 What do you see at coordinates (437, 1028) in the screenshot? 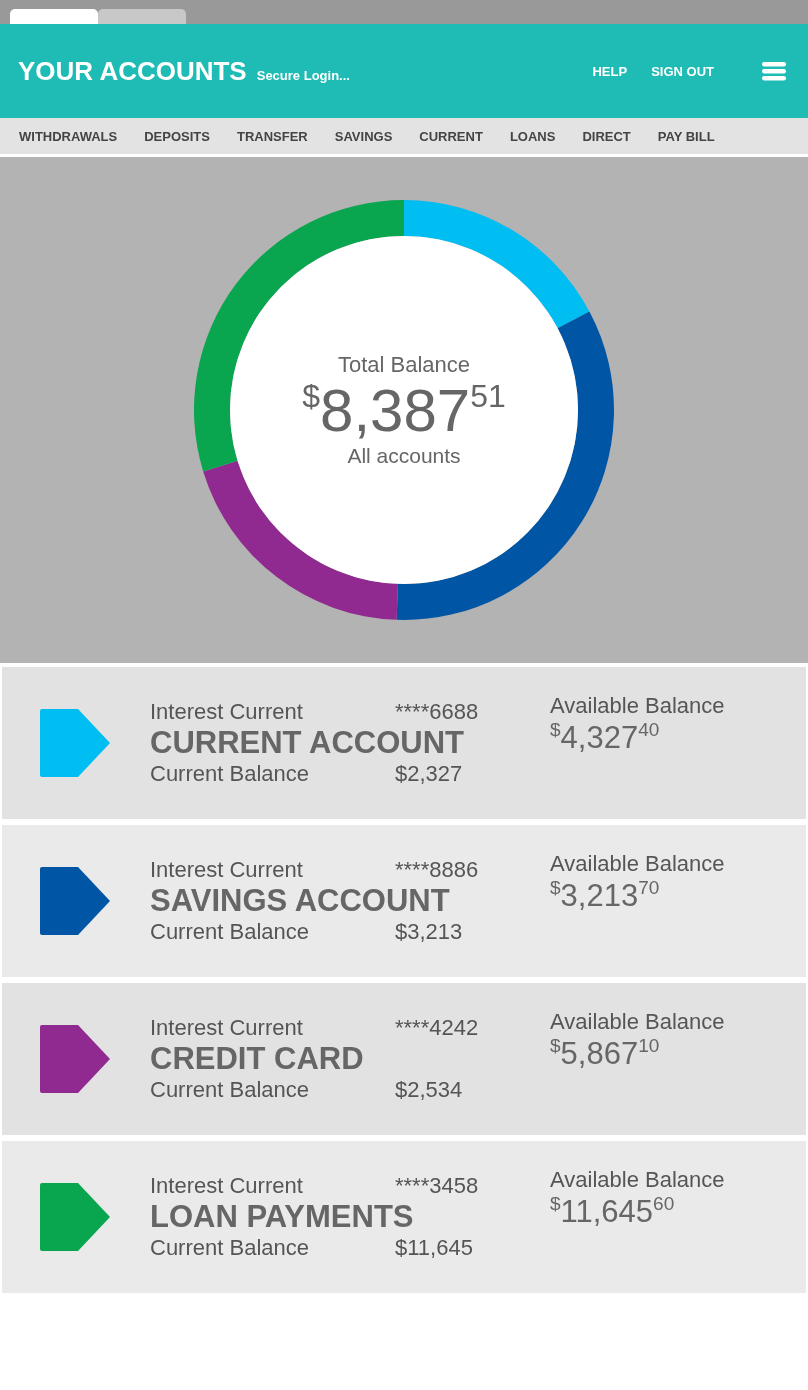
I see `account-number: ****4242` at bounding box center [437, 1028].